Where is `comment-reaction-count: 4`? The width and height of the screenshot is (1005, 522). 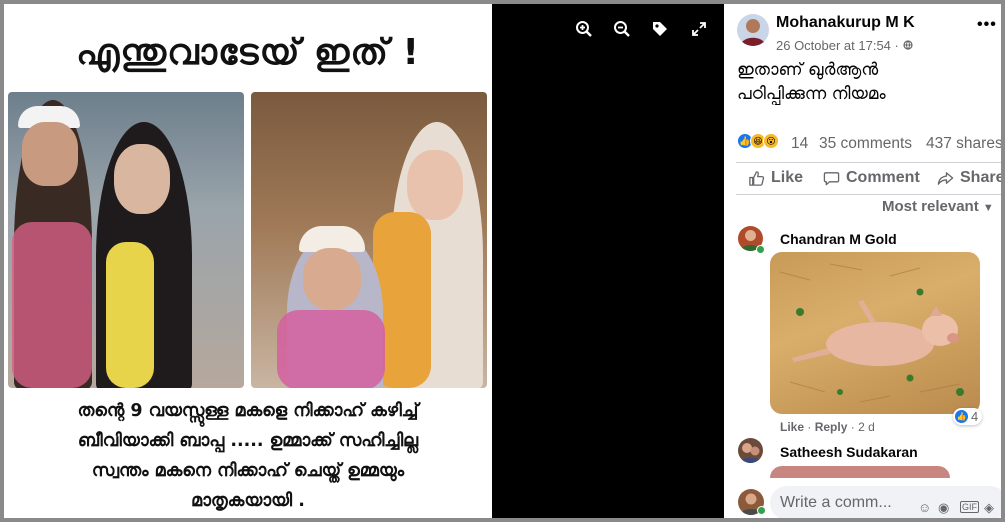 comment-reaction-count: 4 is located at coordinates (975, 416).